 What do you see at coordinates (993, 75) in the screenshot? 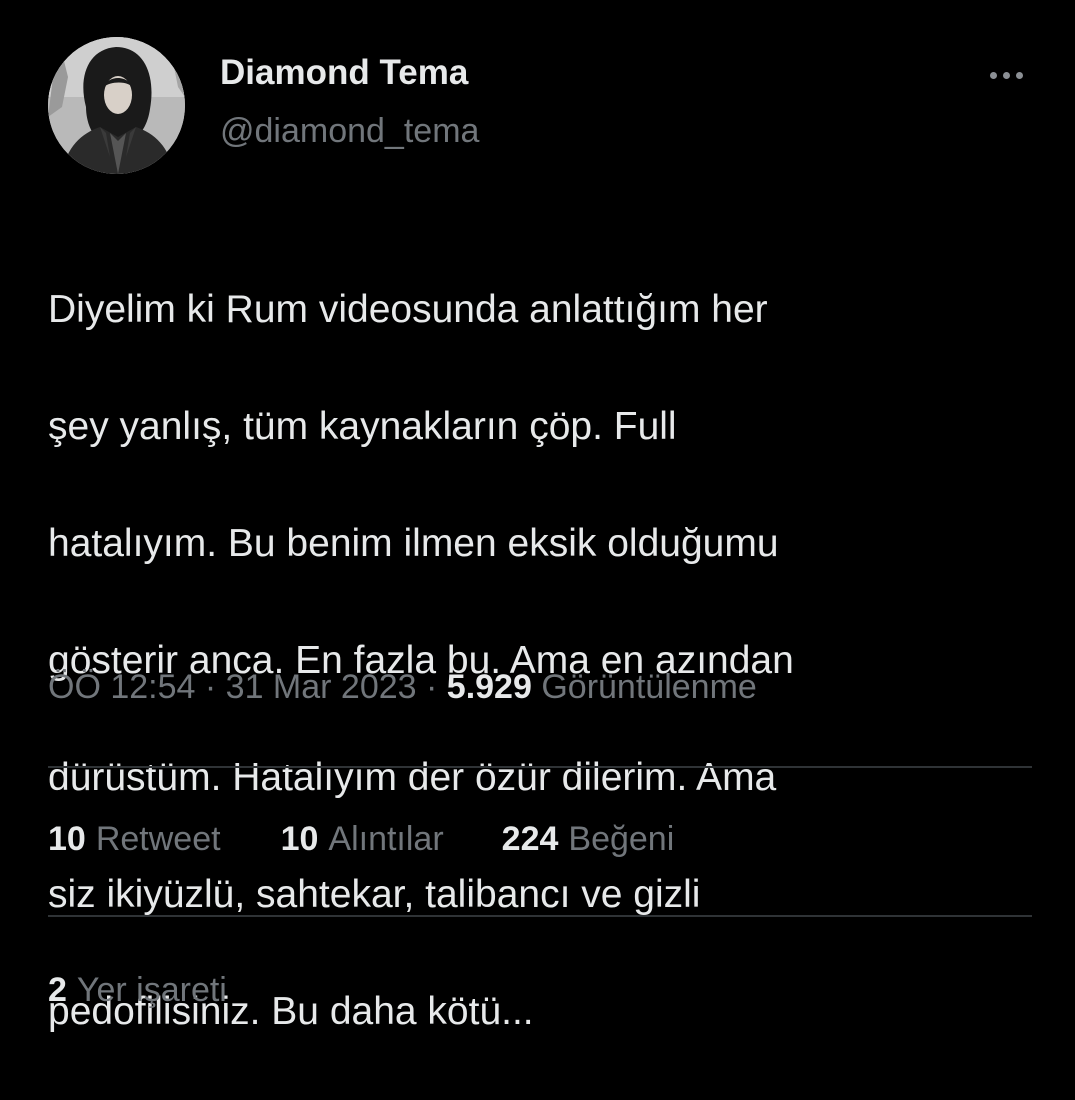
I see `more-horizontal-icon` at bounding box center [993, 75].